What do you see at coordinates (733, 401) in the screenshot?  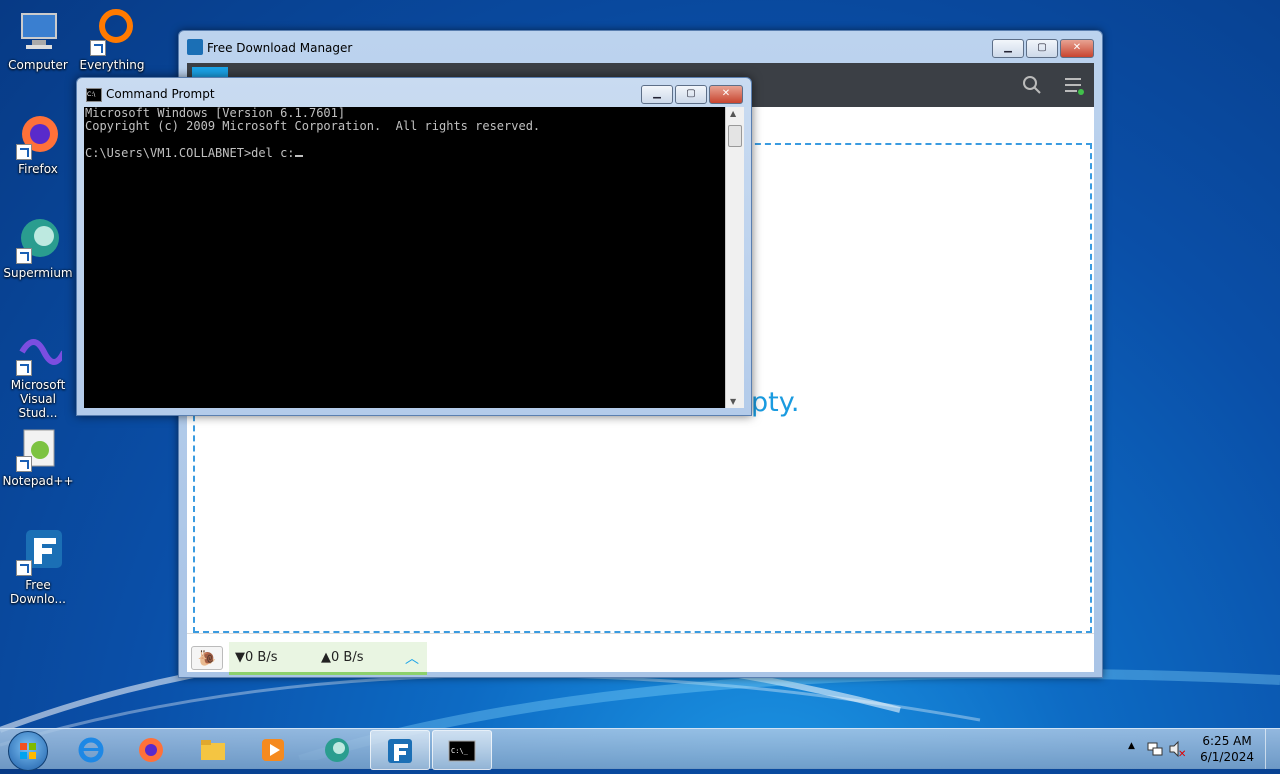 I see `scroll-down-arrow-icon: ▼` at bounding box center [733, 401].